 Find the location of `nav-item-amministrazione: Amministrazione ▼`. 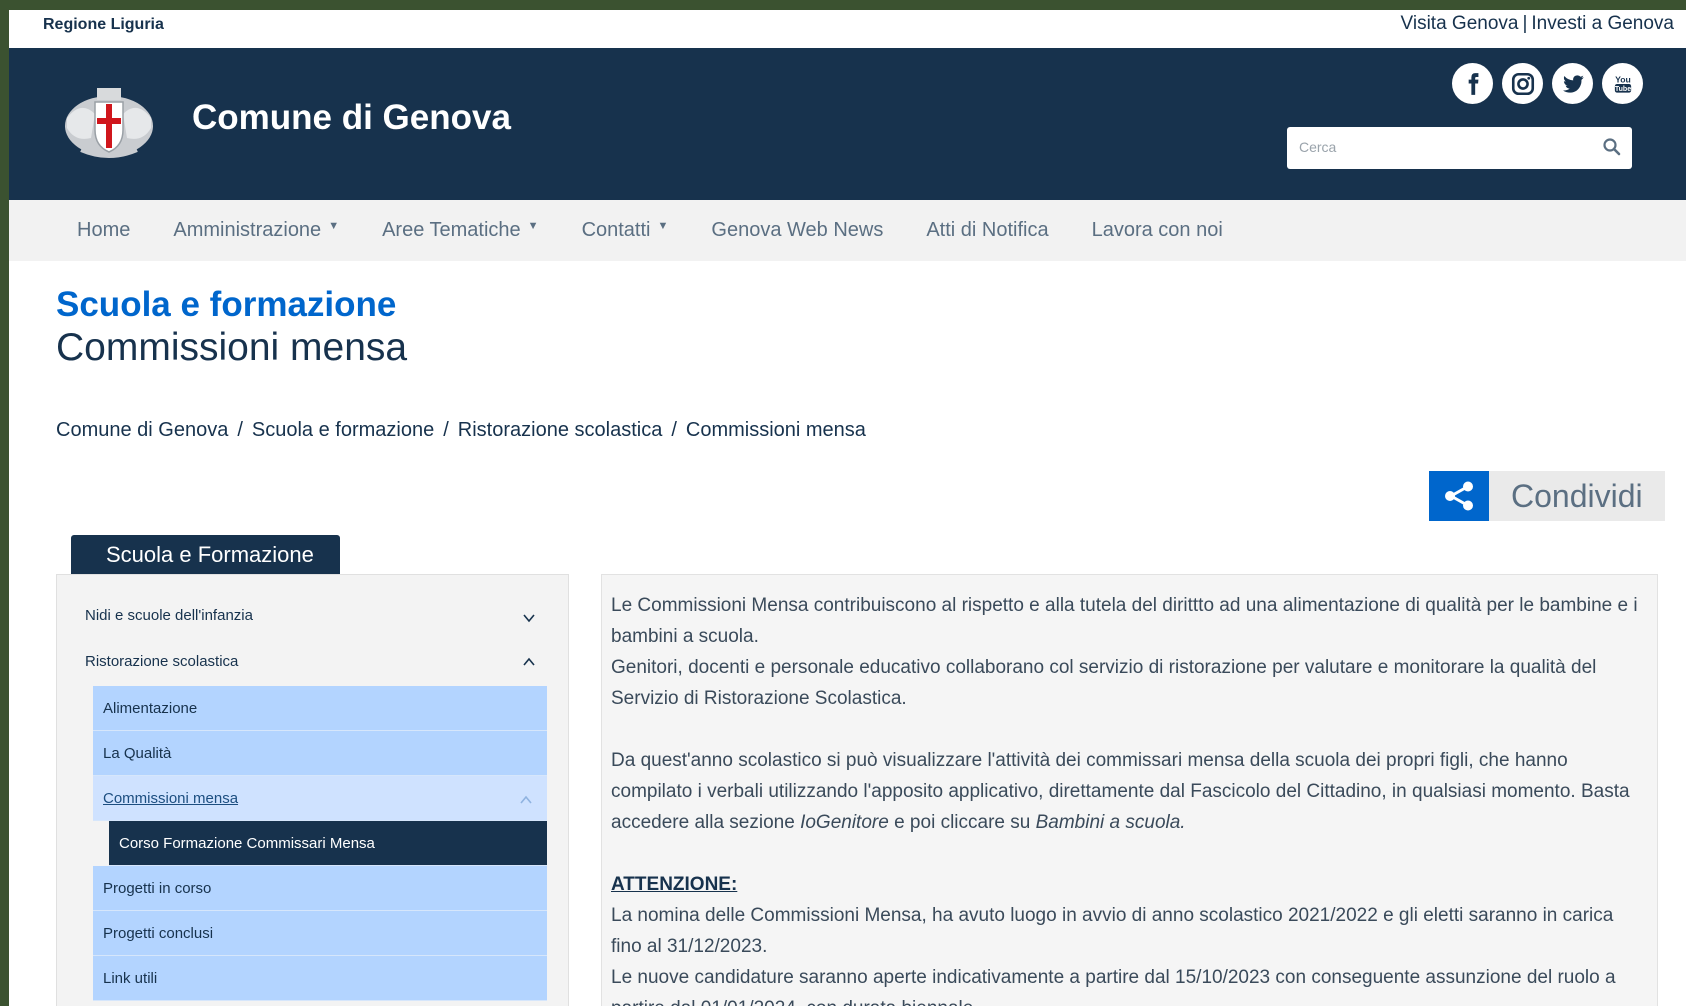

nav-item-amministrazione: Amministrazione ▼ is located at coordinates (256, 230).